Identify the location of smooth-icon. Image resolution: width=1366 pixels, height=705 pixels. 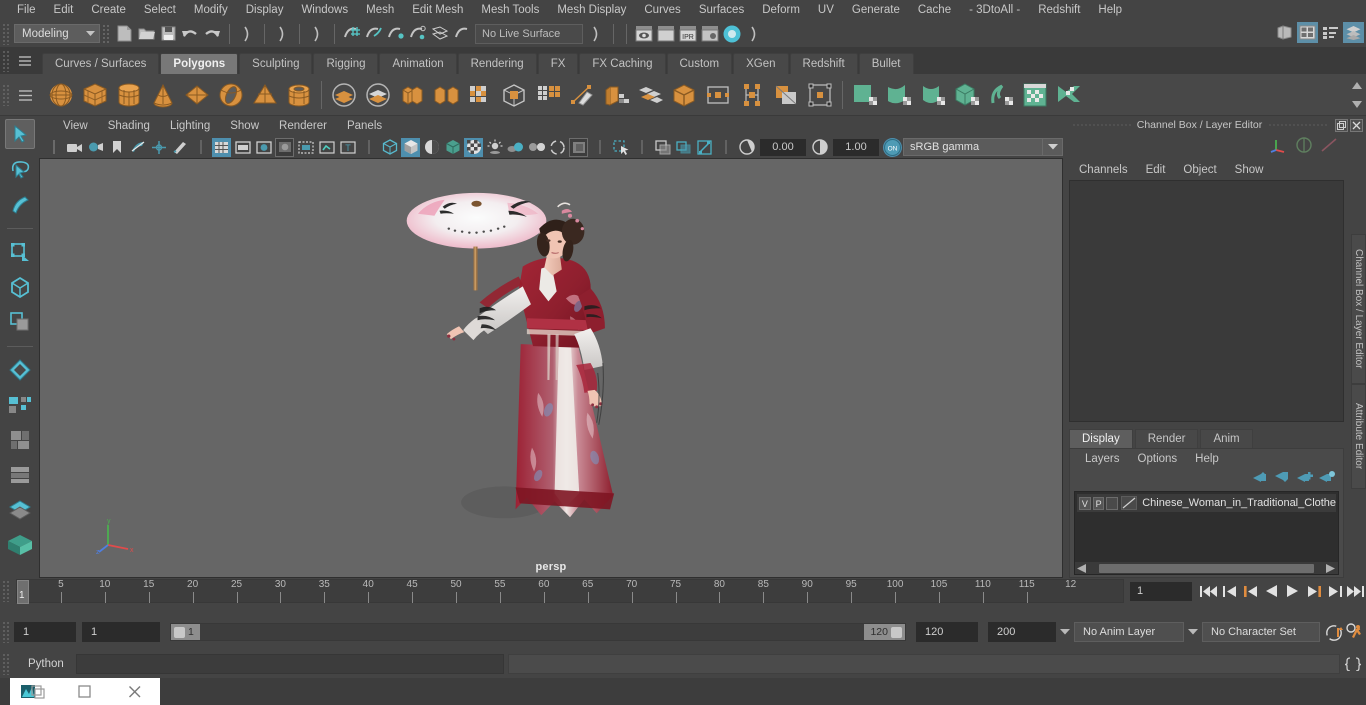
(548, 95).